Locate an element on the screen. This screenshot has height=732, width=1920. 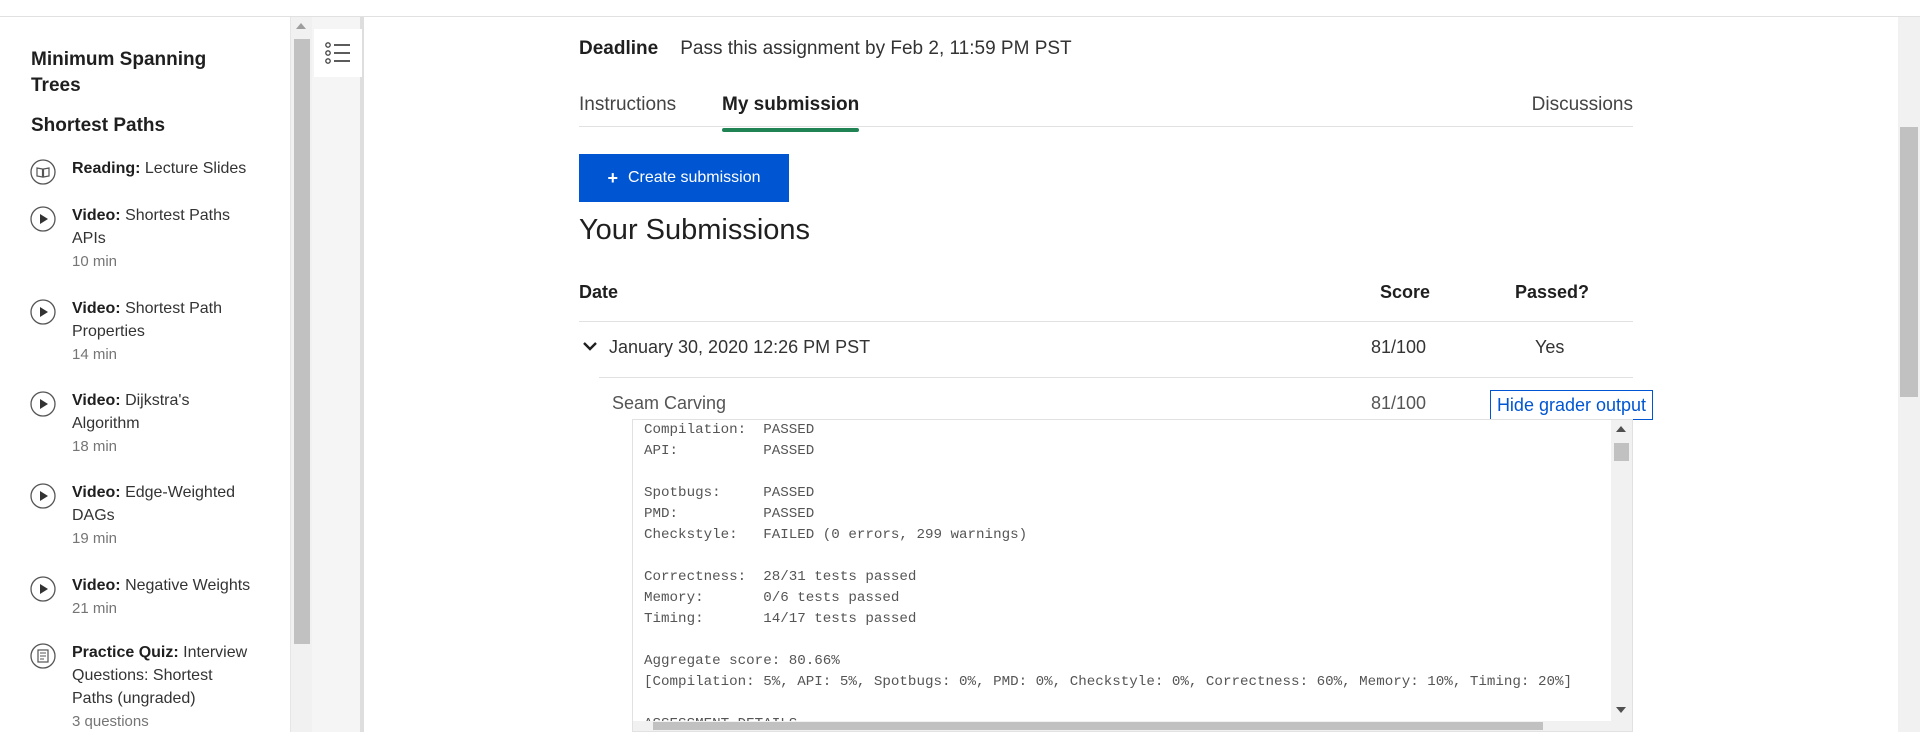
grader-horizontal-thumb is located at coordinates (1098, 726).